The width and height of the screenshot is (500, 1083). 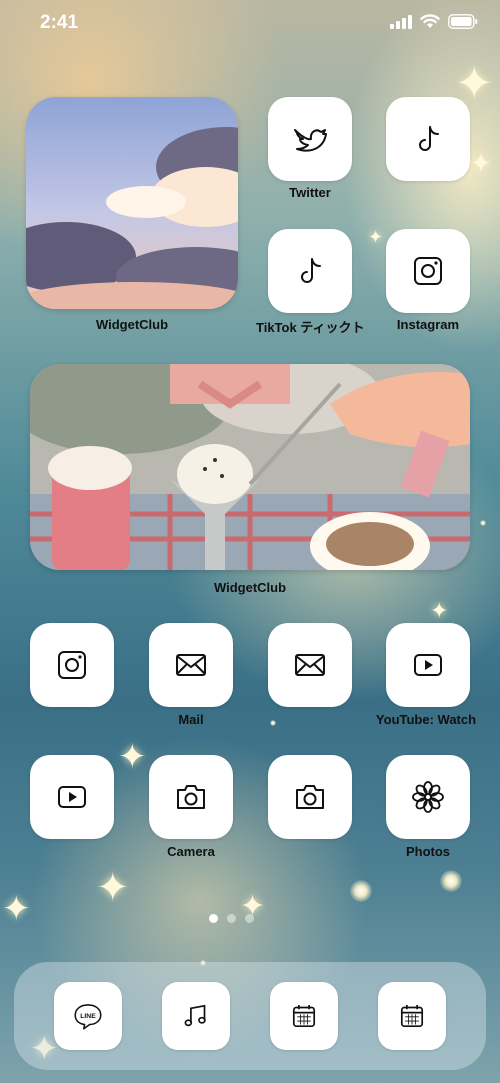 I want to click on sky-clouds-photo, so click(x=132, y=203).